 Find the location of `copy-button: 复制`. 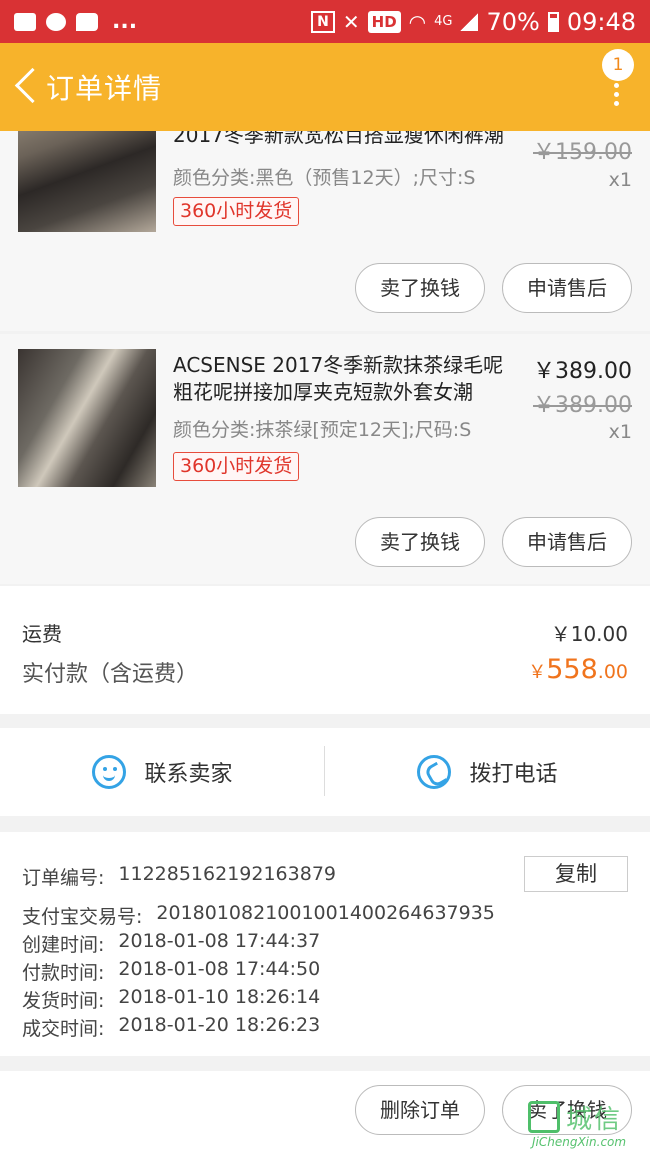

copy-button: 复制 is located at coordinates (576, 874).